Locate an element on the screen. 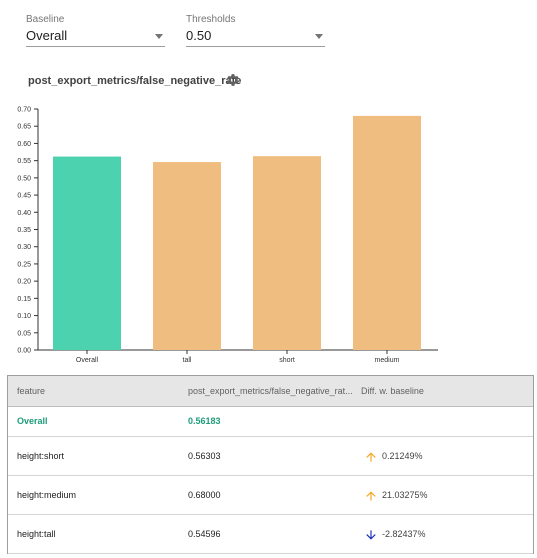  thresholds-value: 0.50 is located at coordinates (199, 35).